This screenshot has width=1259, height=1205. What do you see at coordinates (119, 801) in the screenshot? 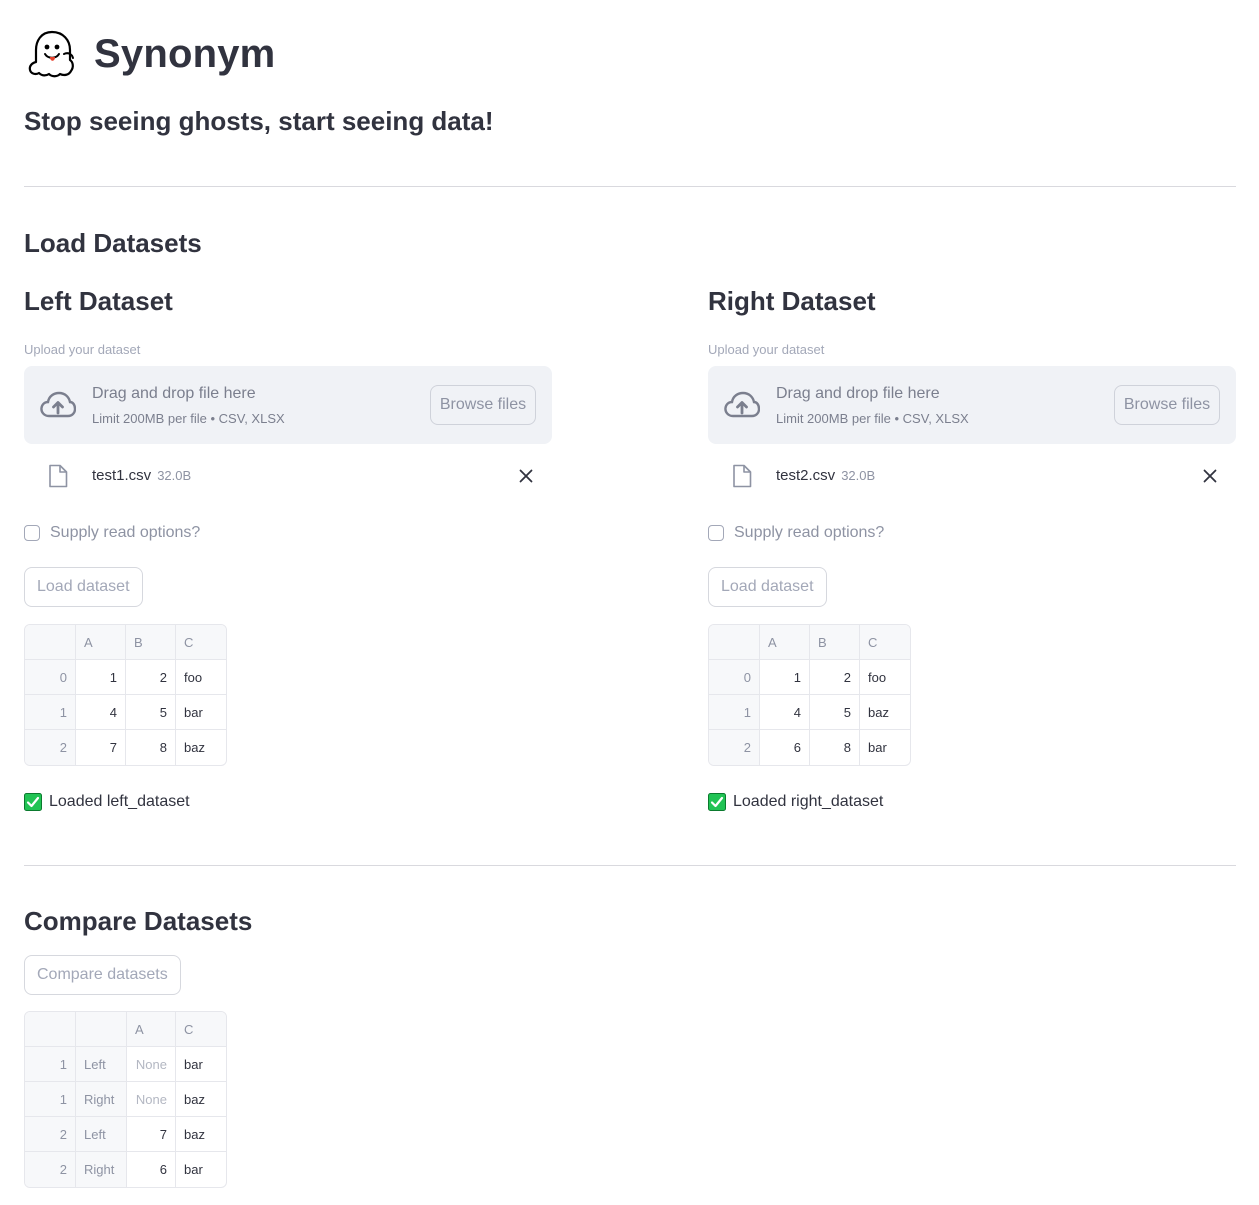
I see `left-status-text: Loaded left_dataset` at bounding box center [119, 801].